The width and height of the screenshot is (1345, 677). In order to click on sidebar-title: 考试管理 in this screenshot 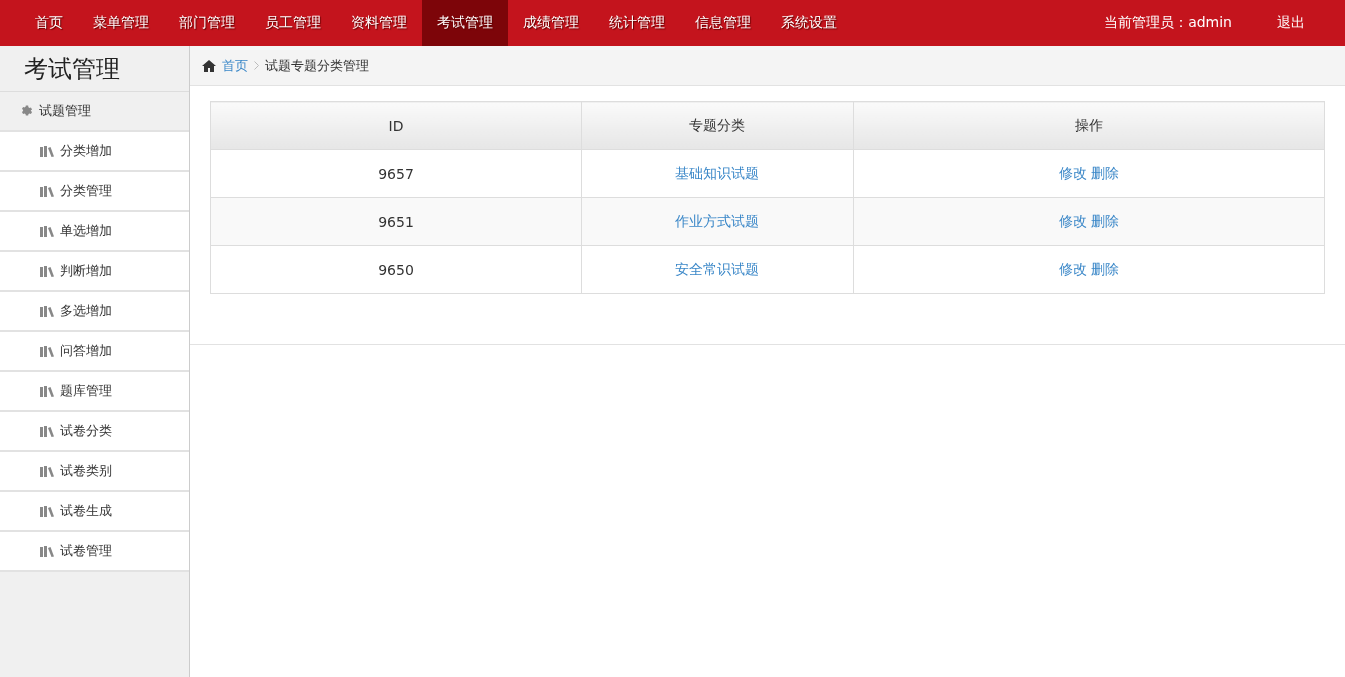, I will do `click(94, 69)`.